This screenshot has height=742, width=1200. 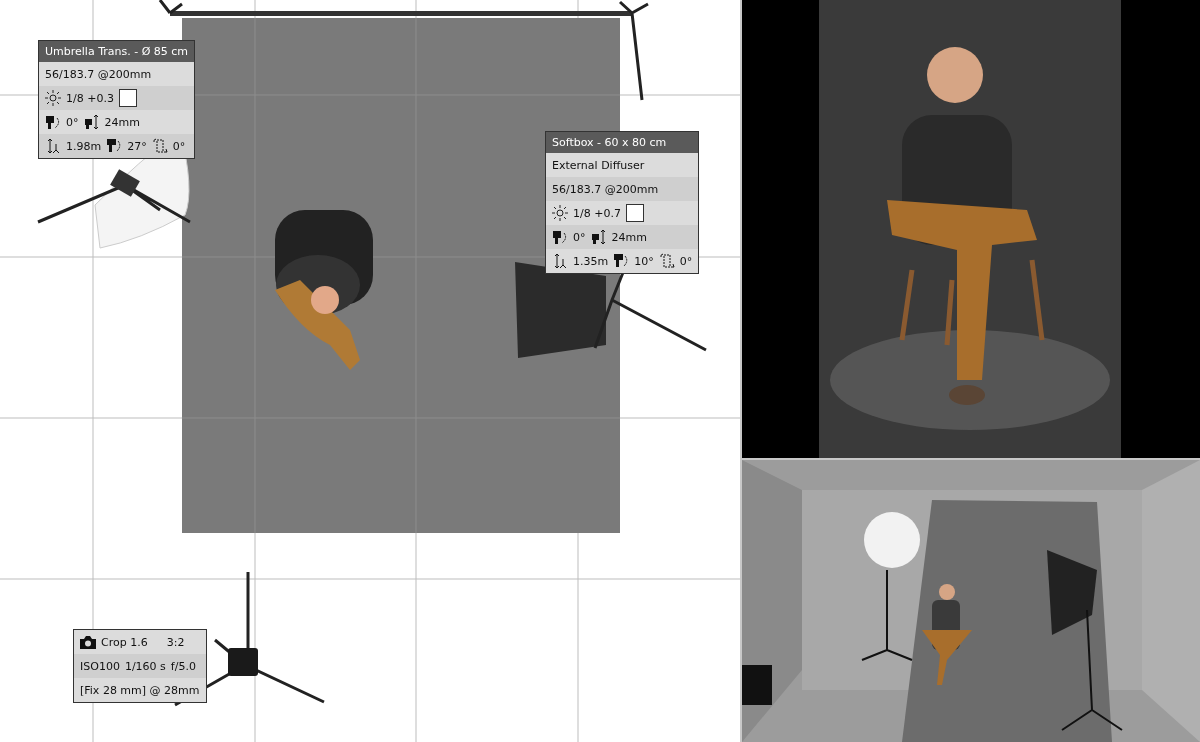 What do you see at coordinates (84, 146) in the screenshot?
I see `height-value: 1.98m` at bounding box center [84, 146].